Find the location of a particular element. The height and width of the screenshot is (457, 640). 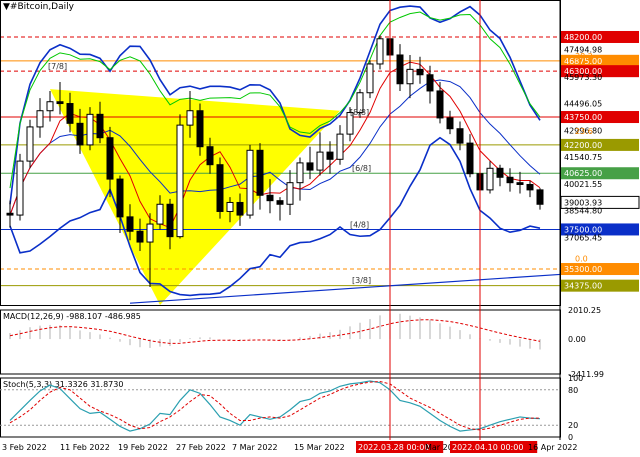

x-axis-label: 3 Feb 2022 is located at coordinates (24, 447).